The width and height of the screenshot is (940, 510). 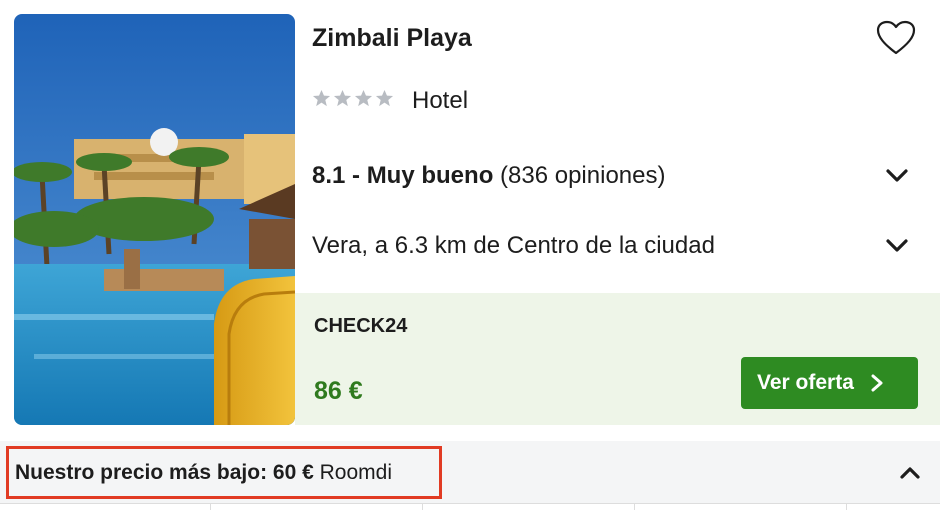 I want to click on chevron-right-icon, so click(x=877, y=383).